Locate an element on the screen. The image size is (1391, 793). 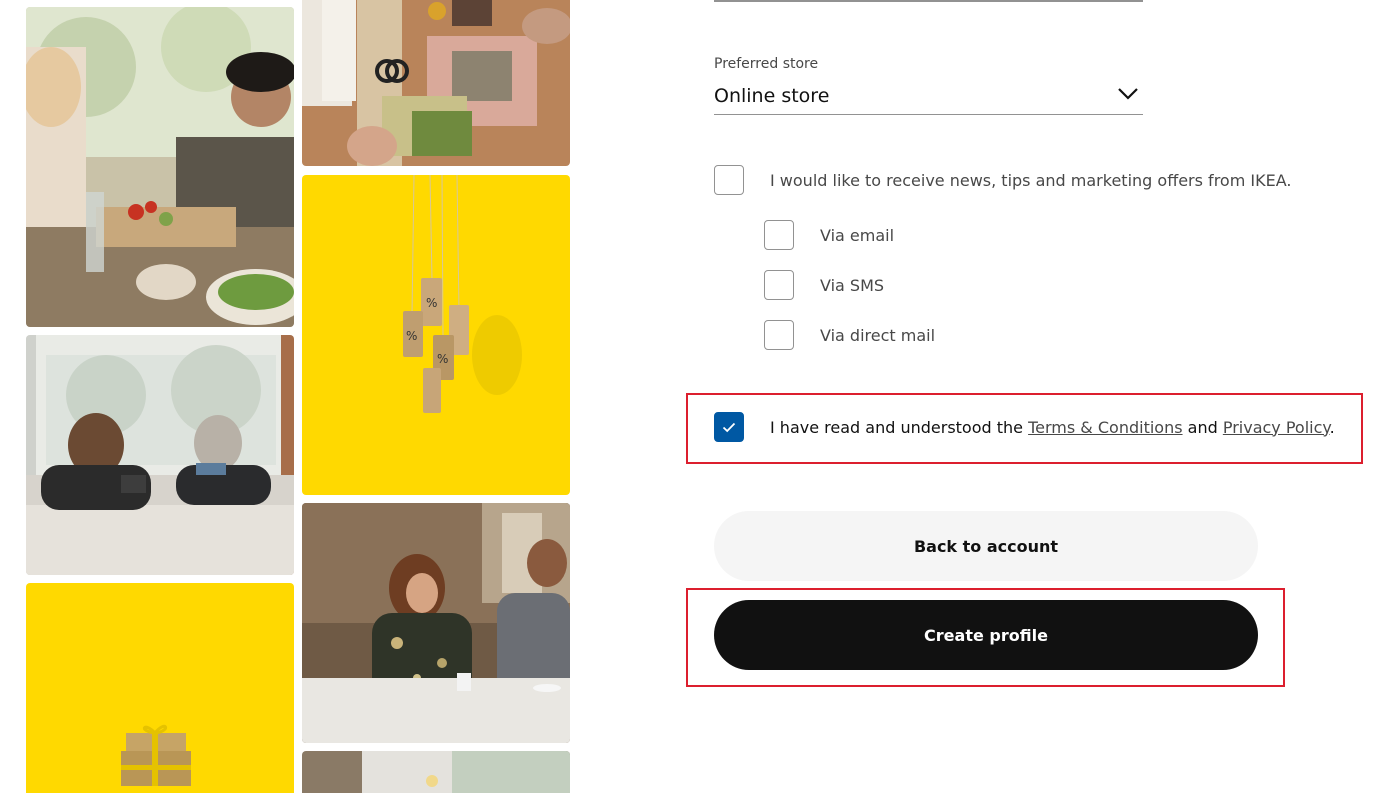
preferred-store-value: Online store is located at coordinates (772, 96).